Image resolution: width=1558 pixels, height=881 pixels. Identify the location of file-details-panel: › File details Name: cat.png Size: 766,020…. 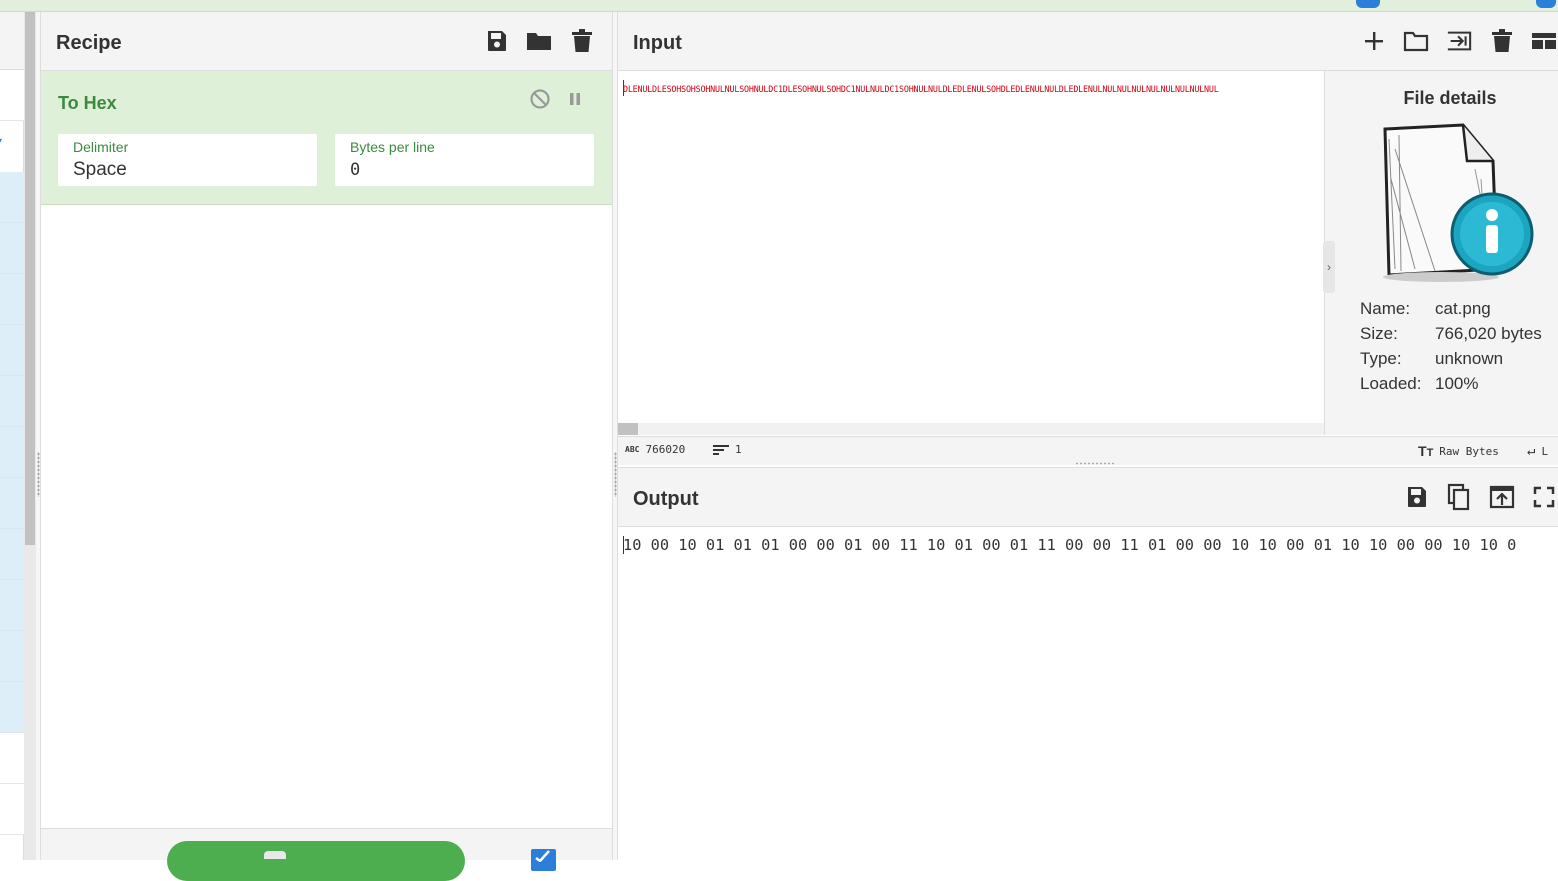
(1440, 253).